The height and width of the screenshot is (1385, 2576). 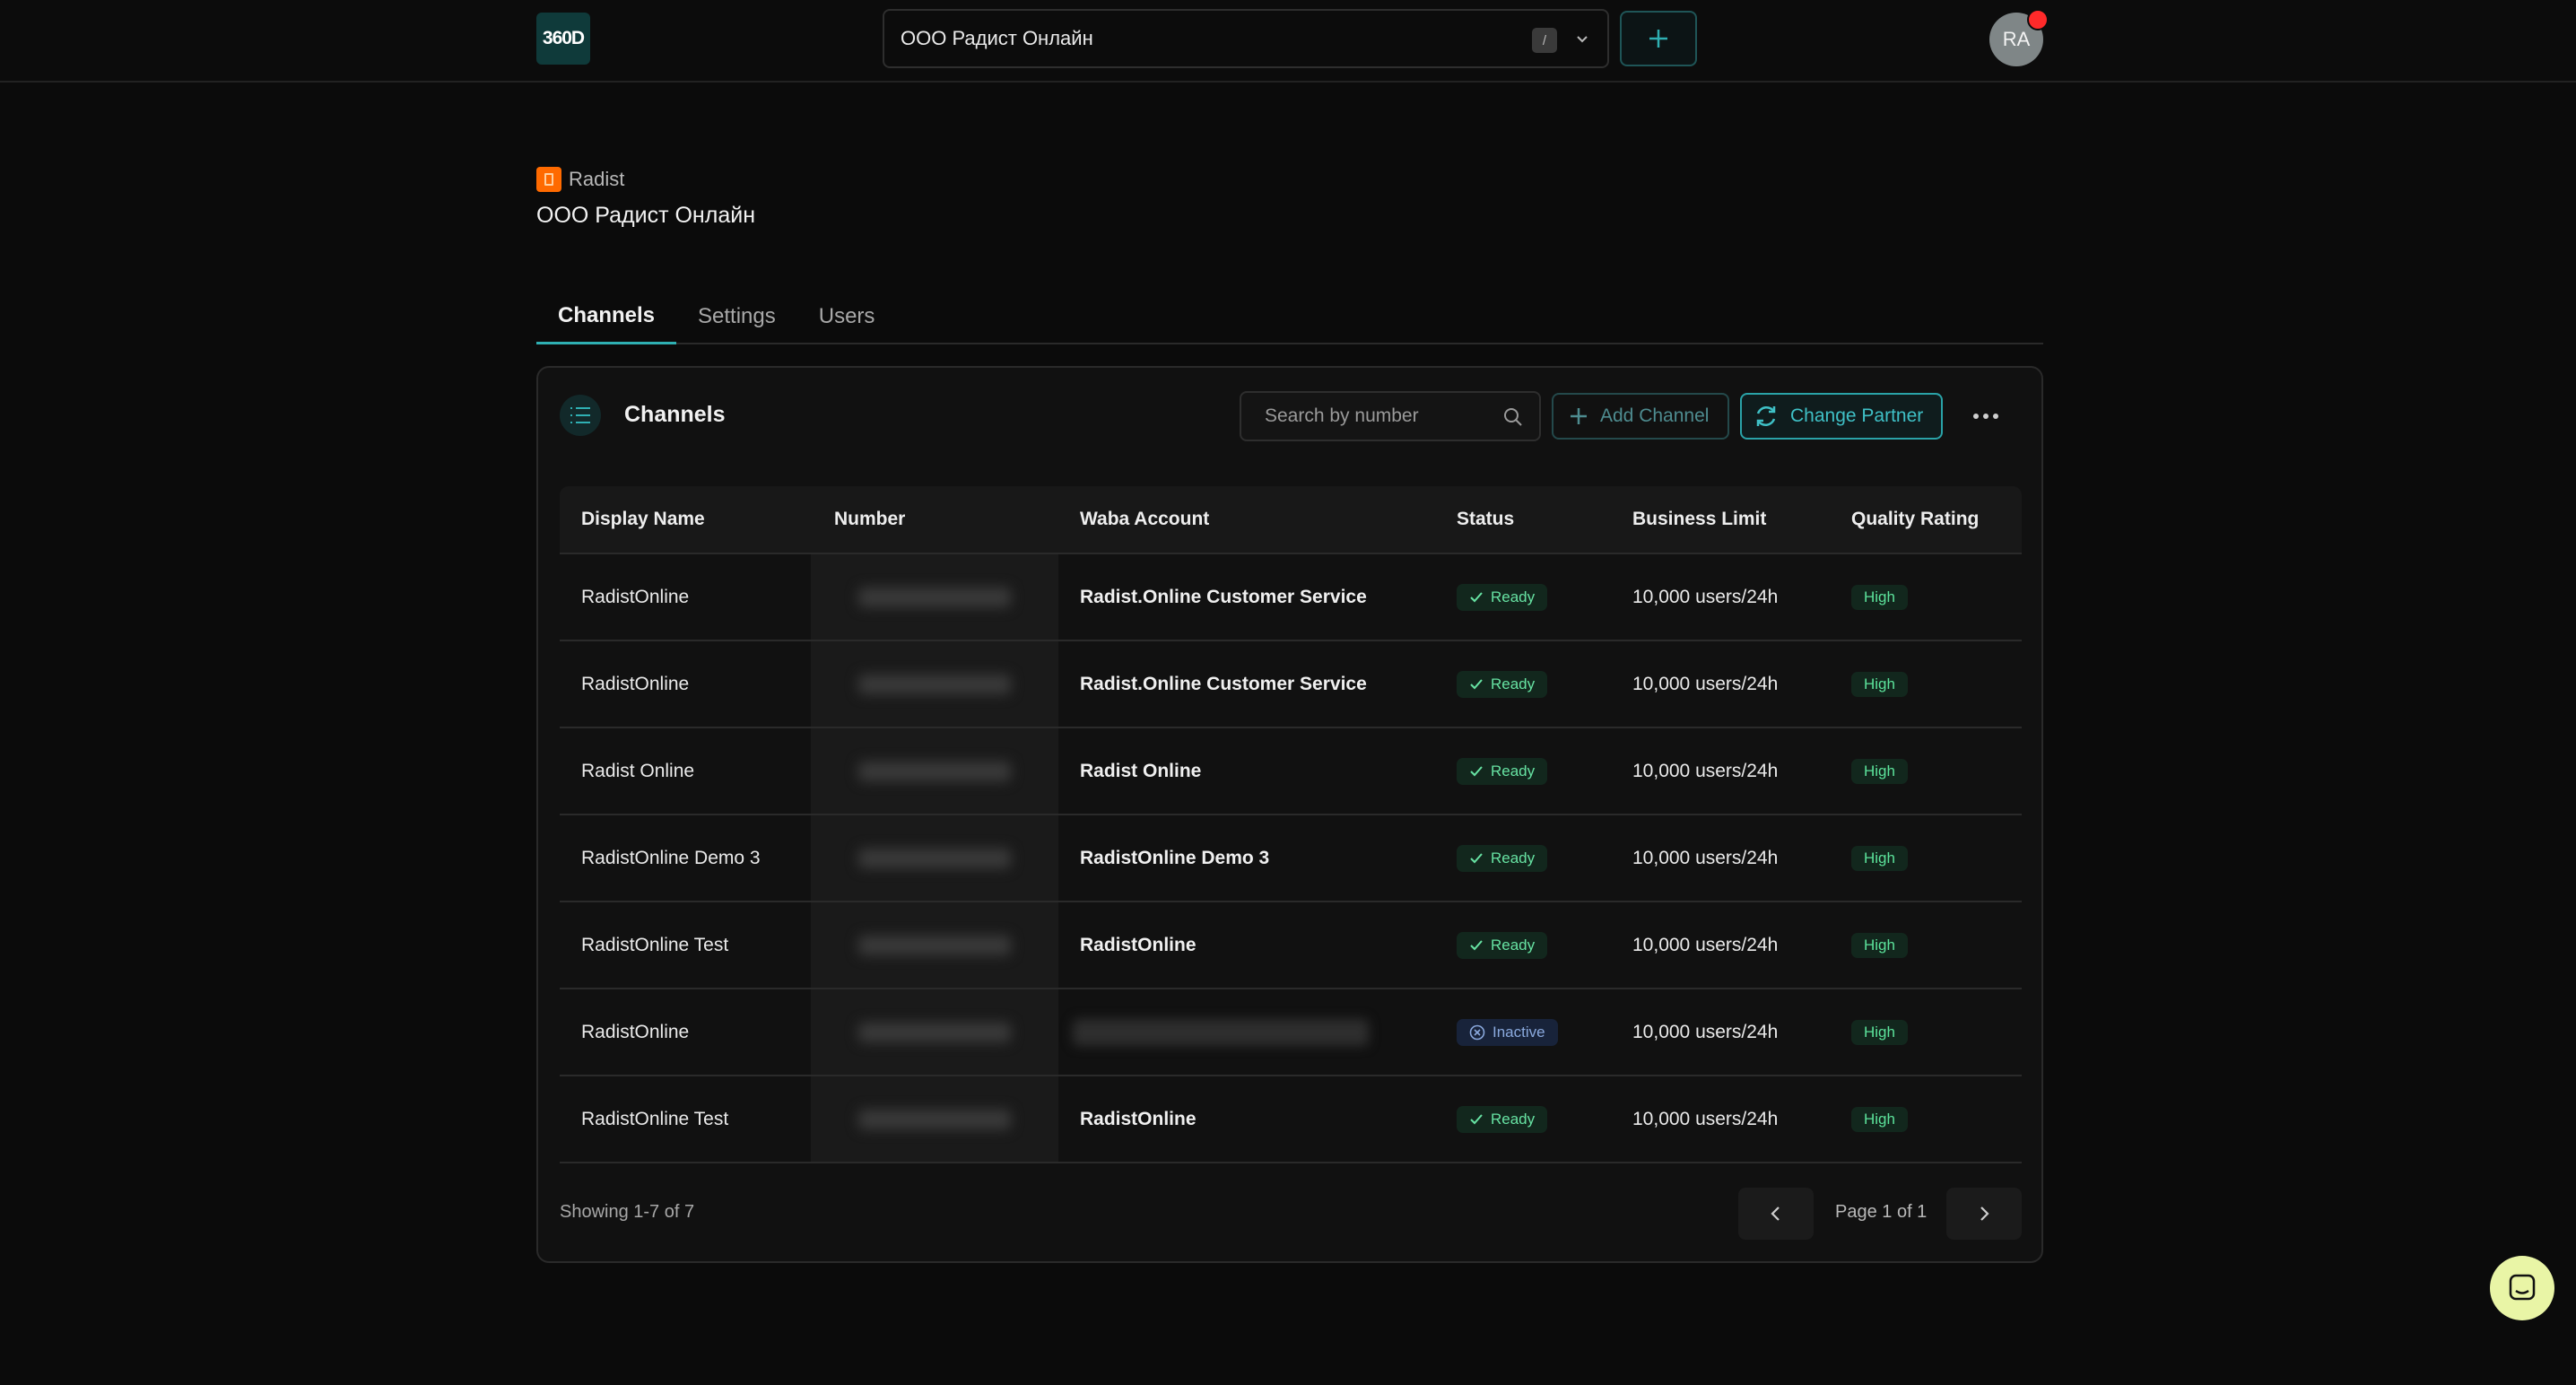 I want to click on previous-page-button, so click(x=1776, y=1214).